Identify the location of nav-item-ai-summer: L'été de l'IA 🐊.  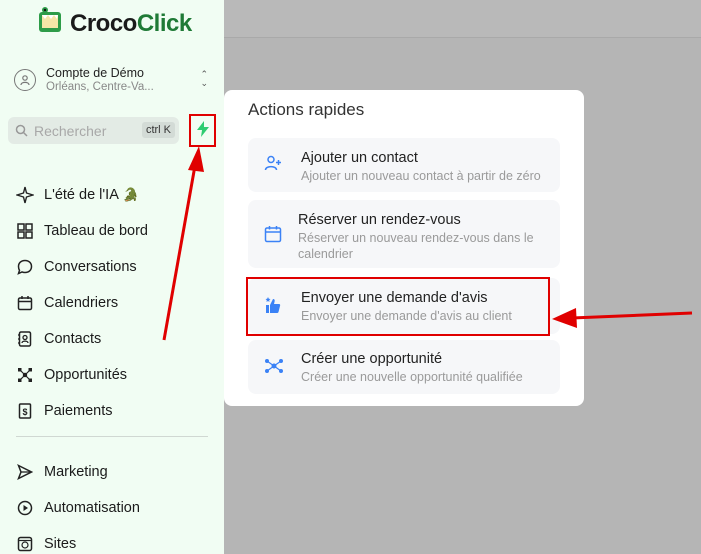
(116, 195).